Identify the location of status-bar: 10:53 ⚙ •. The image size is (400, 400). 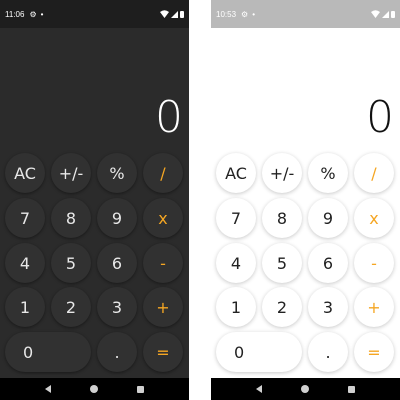
(305, 14).